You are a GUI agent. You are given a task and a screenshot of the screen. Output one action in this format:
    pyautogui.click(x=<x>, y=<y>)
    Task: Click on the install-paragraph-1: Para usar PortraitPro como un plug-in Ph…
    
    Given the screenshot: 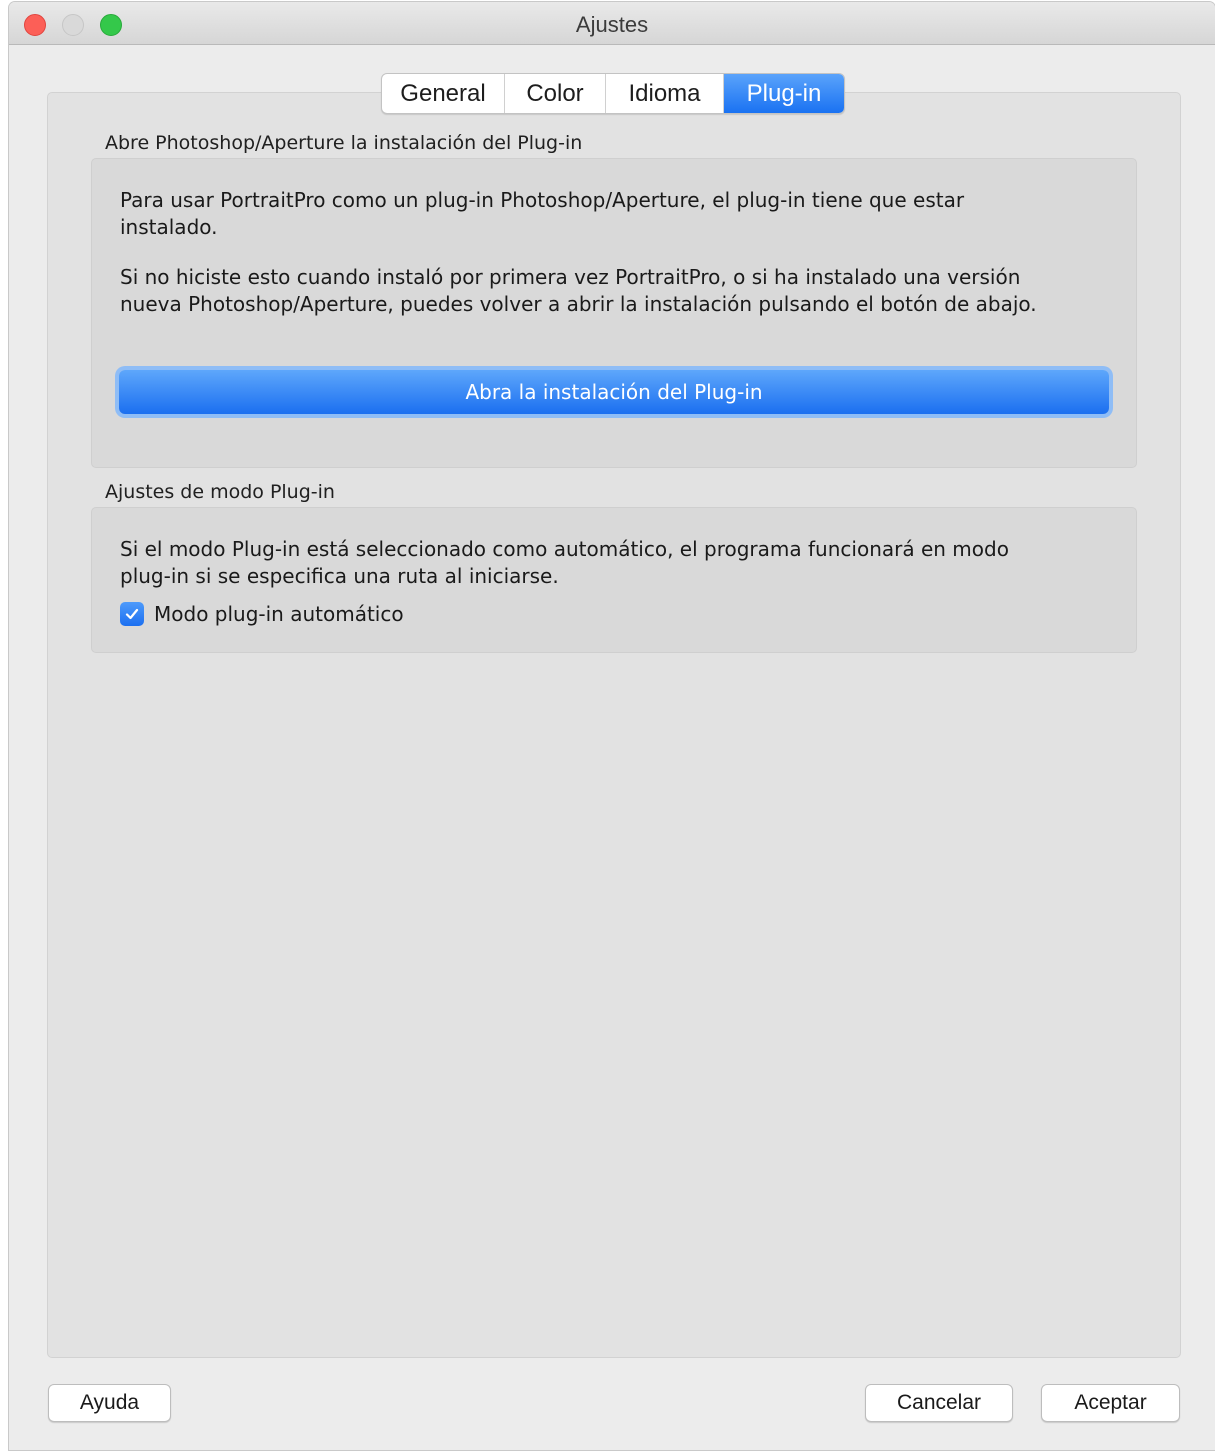 What is the action you would take?
    pyautogui.click(x=542, y=213)
    